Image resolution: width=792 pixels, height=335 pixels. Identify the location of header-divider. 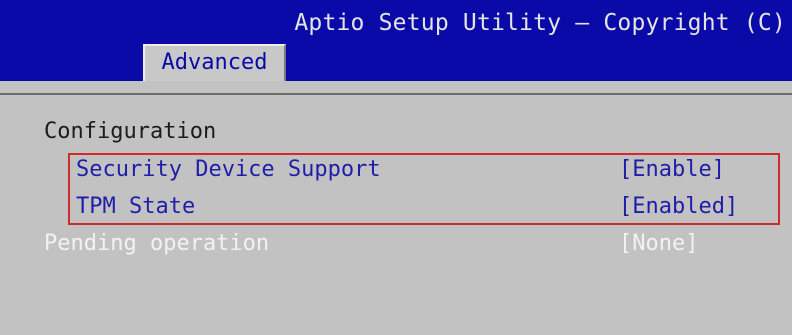
(396, 88).